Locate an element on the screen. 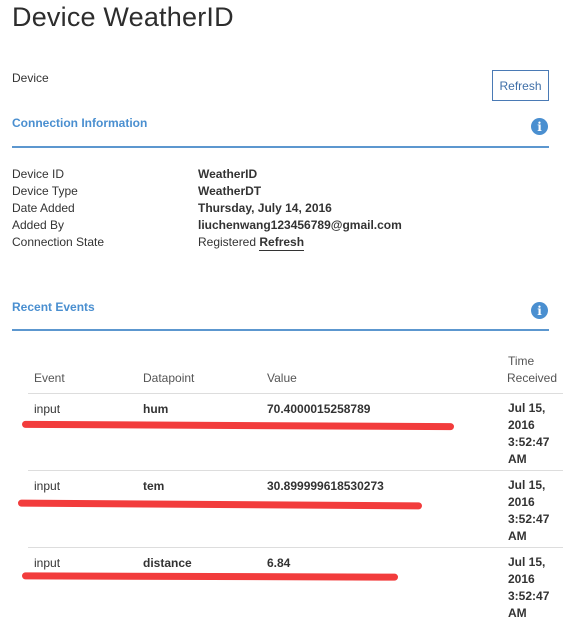 Image resolution: width=568 pixels, height=631 pixels. device-type-value: WeatherDT is located at coordinates (230, 191).